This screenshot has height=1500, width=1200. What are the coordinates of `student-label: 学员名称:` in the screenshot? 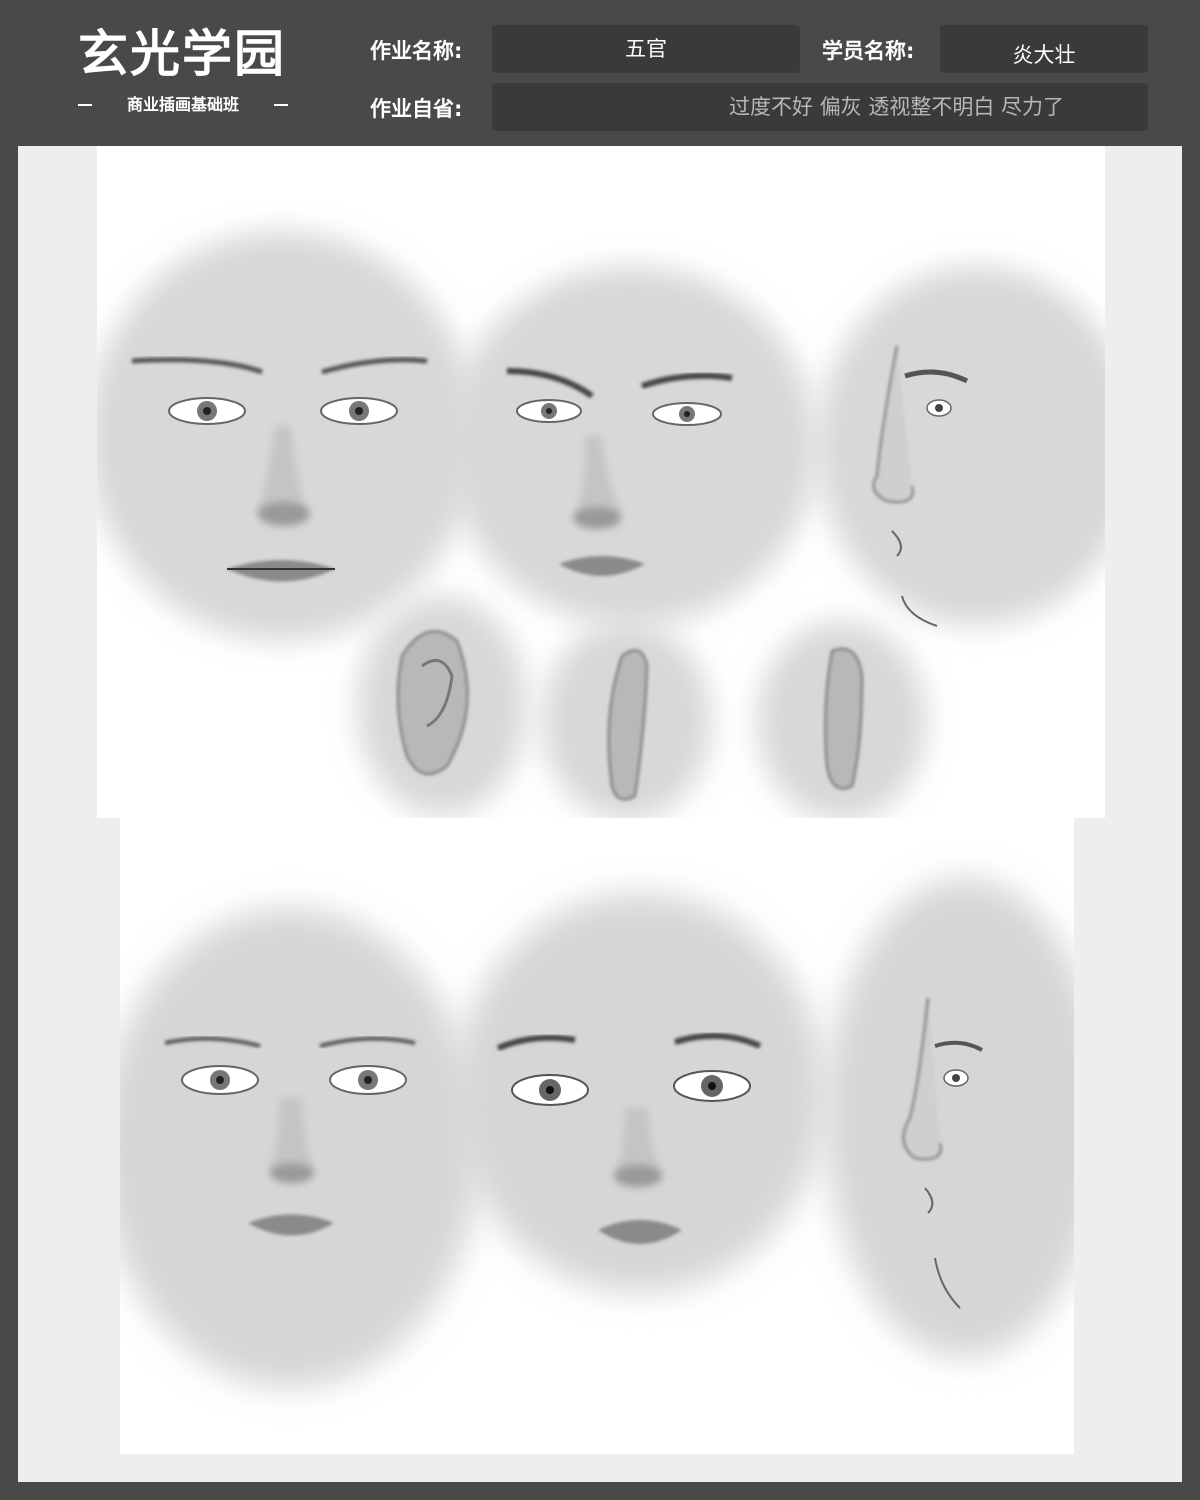 It's located at (868, 51).